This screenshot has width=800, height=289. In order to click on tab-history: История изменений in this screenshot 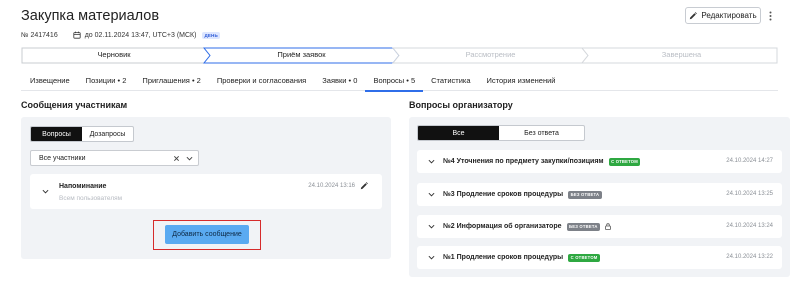, I will do `click(521, 81)`.